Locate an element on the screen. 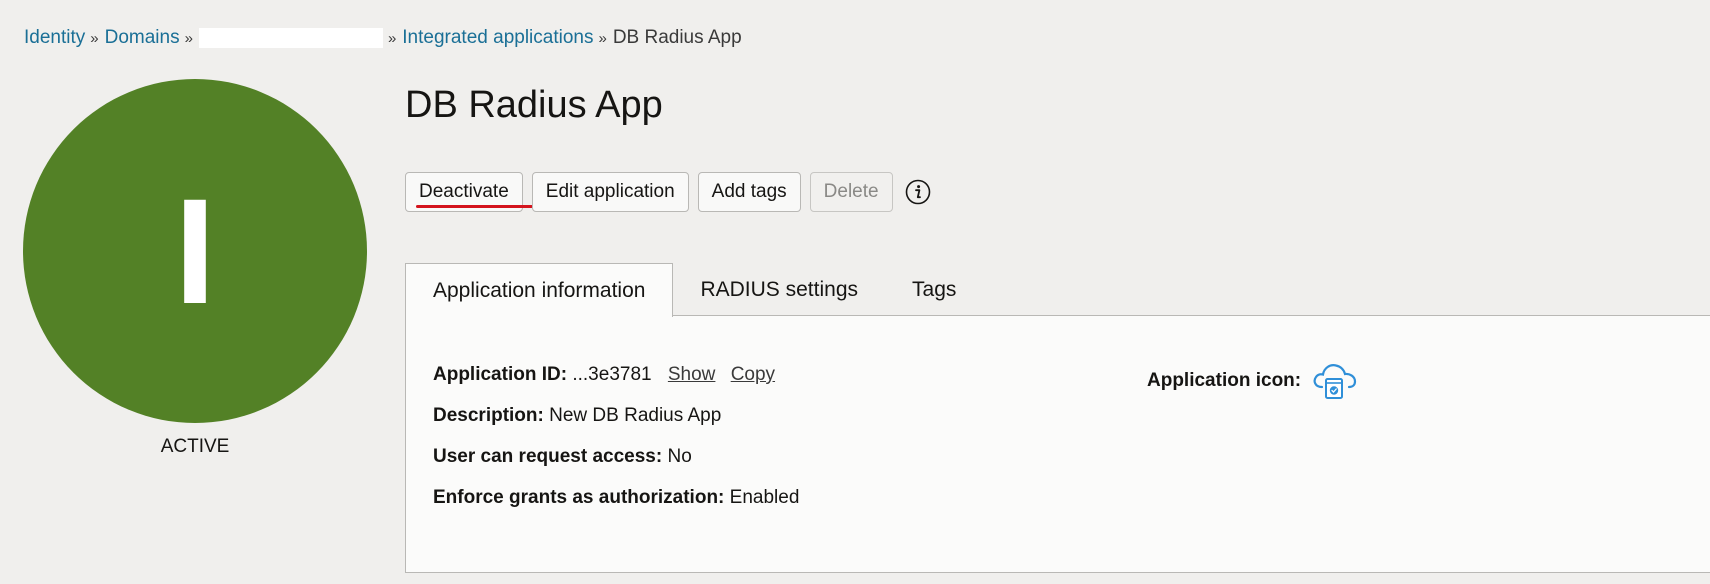 The width and height of the screenshot is (1710, 584). add-tags-button: Add tags is located at coordinates (749, 192).